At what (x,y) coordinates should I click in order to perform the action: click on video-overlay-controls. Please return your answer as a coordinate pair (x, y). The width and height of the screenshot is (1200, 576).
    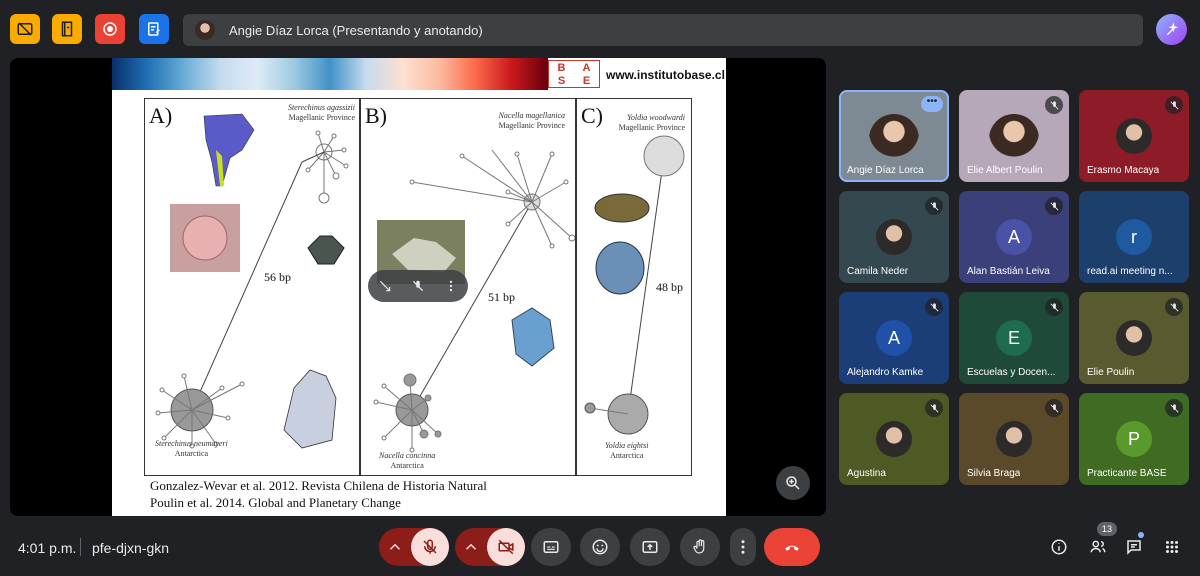
    Looking at the image, I should click on (418, 286).